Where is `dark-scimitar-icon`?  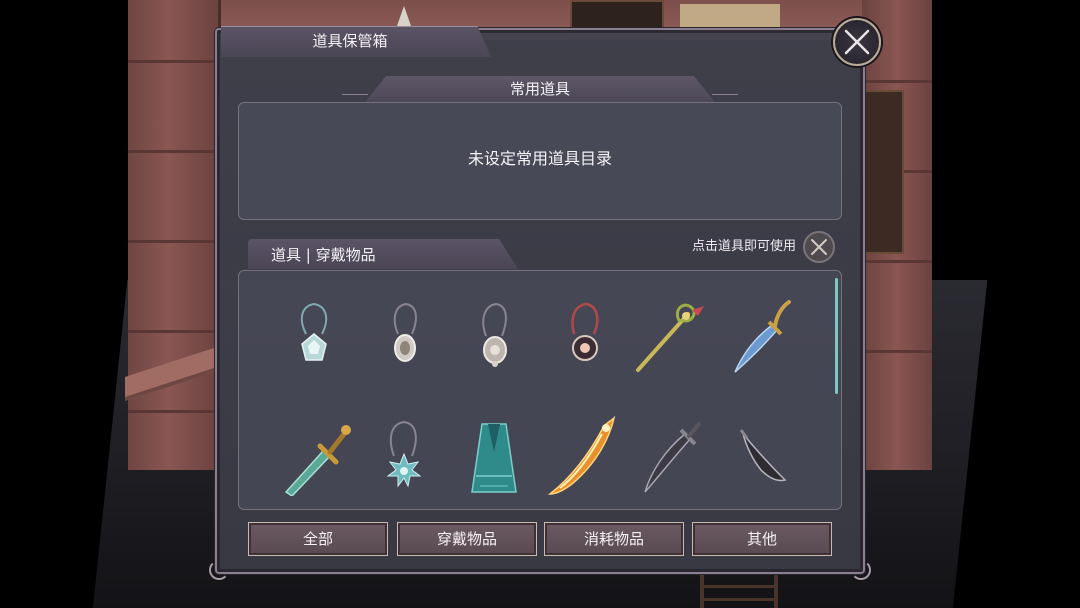 dark-scimitar-icon is located at coordinates (672, 457).